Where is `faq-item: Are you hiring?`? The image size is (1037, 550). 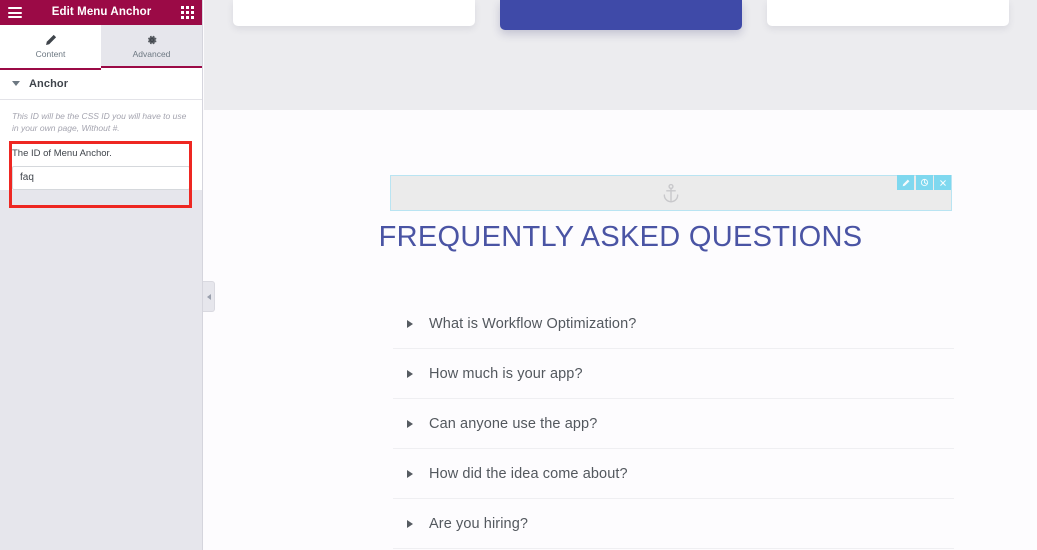 faq-item: Are you hiring? is located at coordinates (673, 524).